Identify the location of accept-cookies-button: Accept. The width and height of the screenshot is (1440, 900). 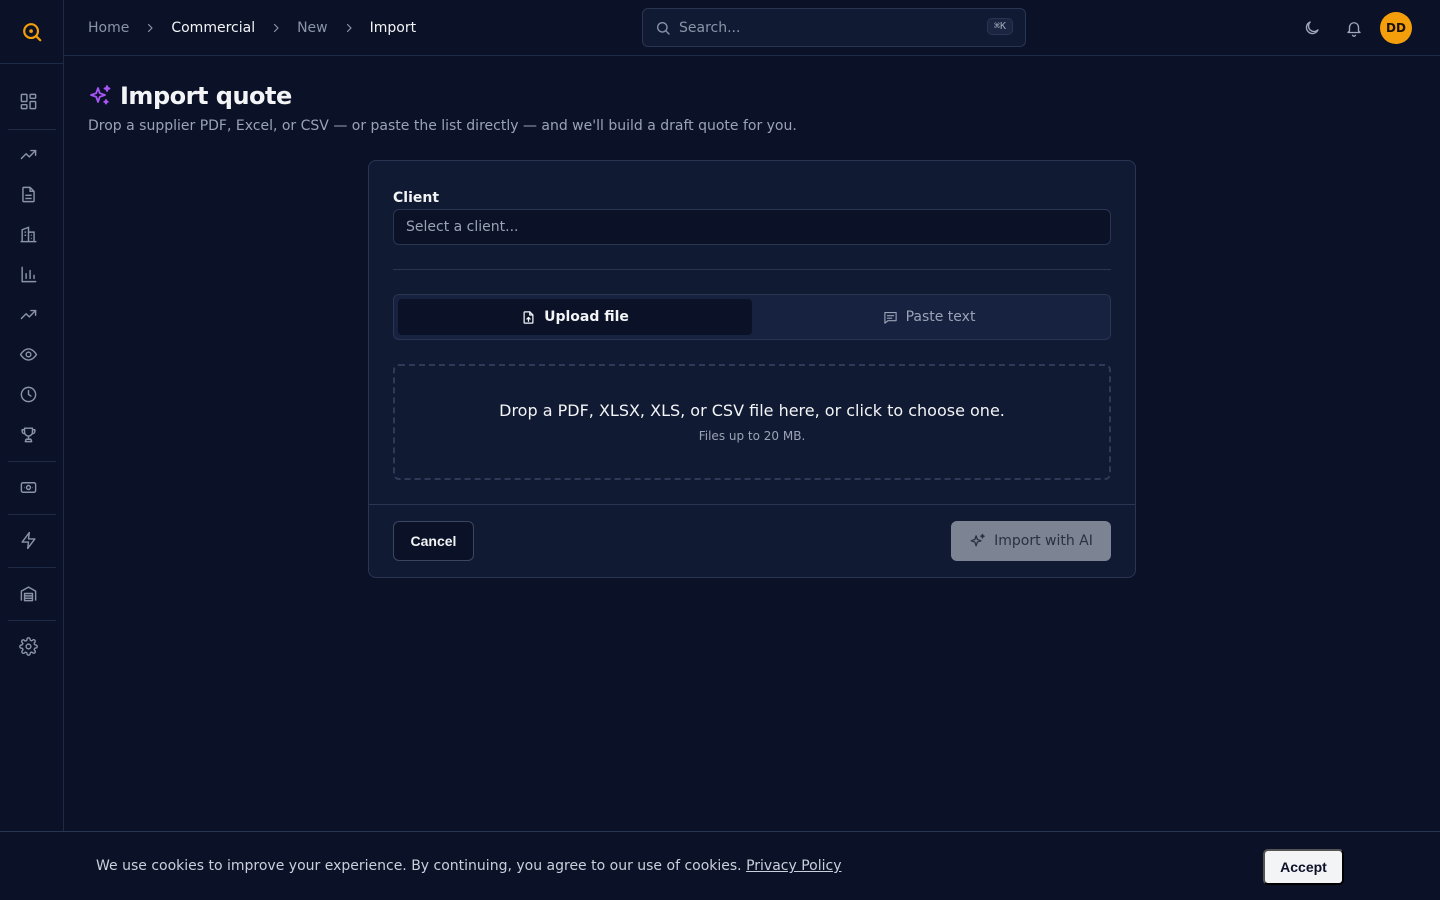
(1303, 867).